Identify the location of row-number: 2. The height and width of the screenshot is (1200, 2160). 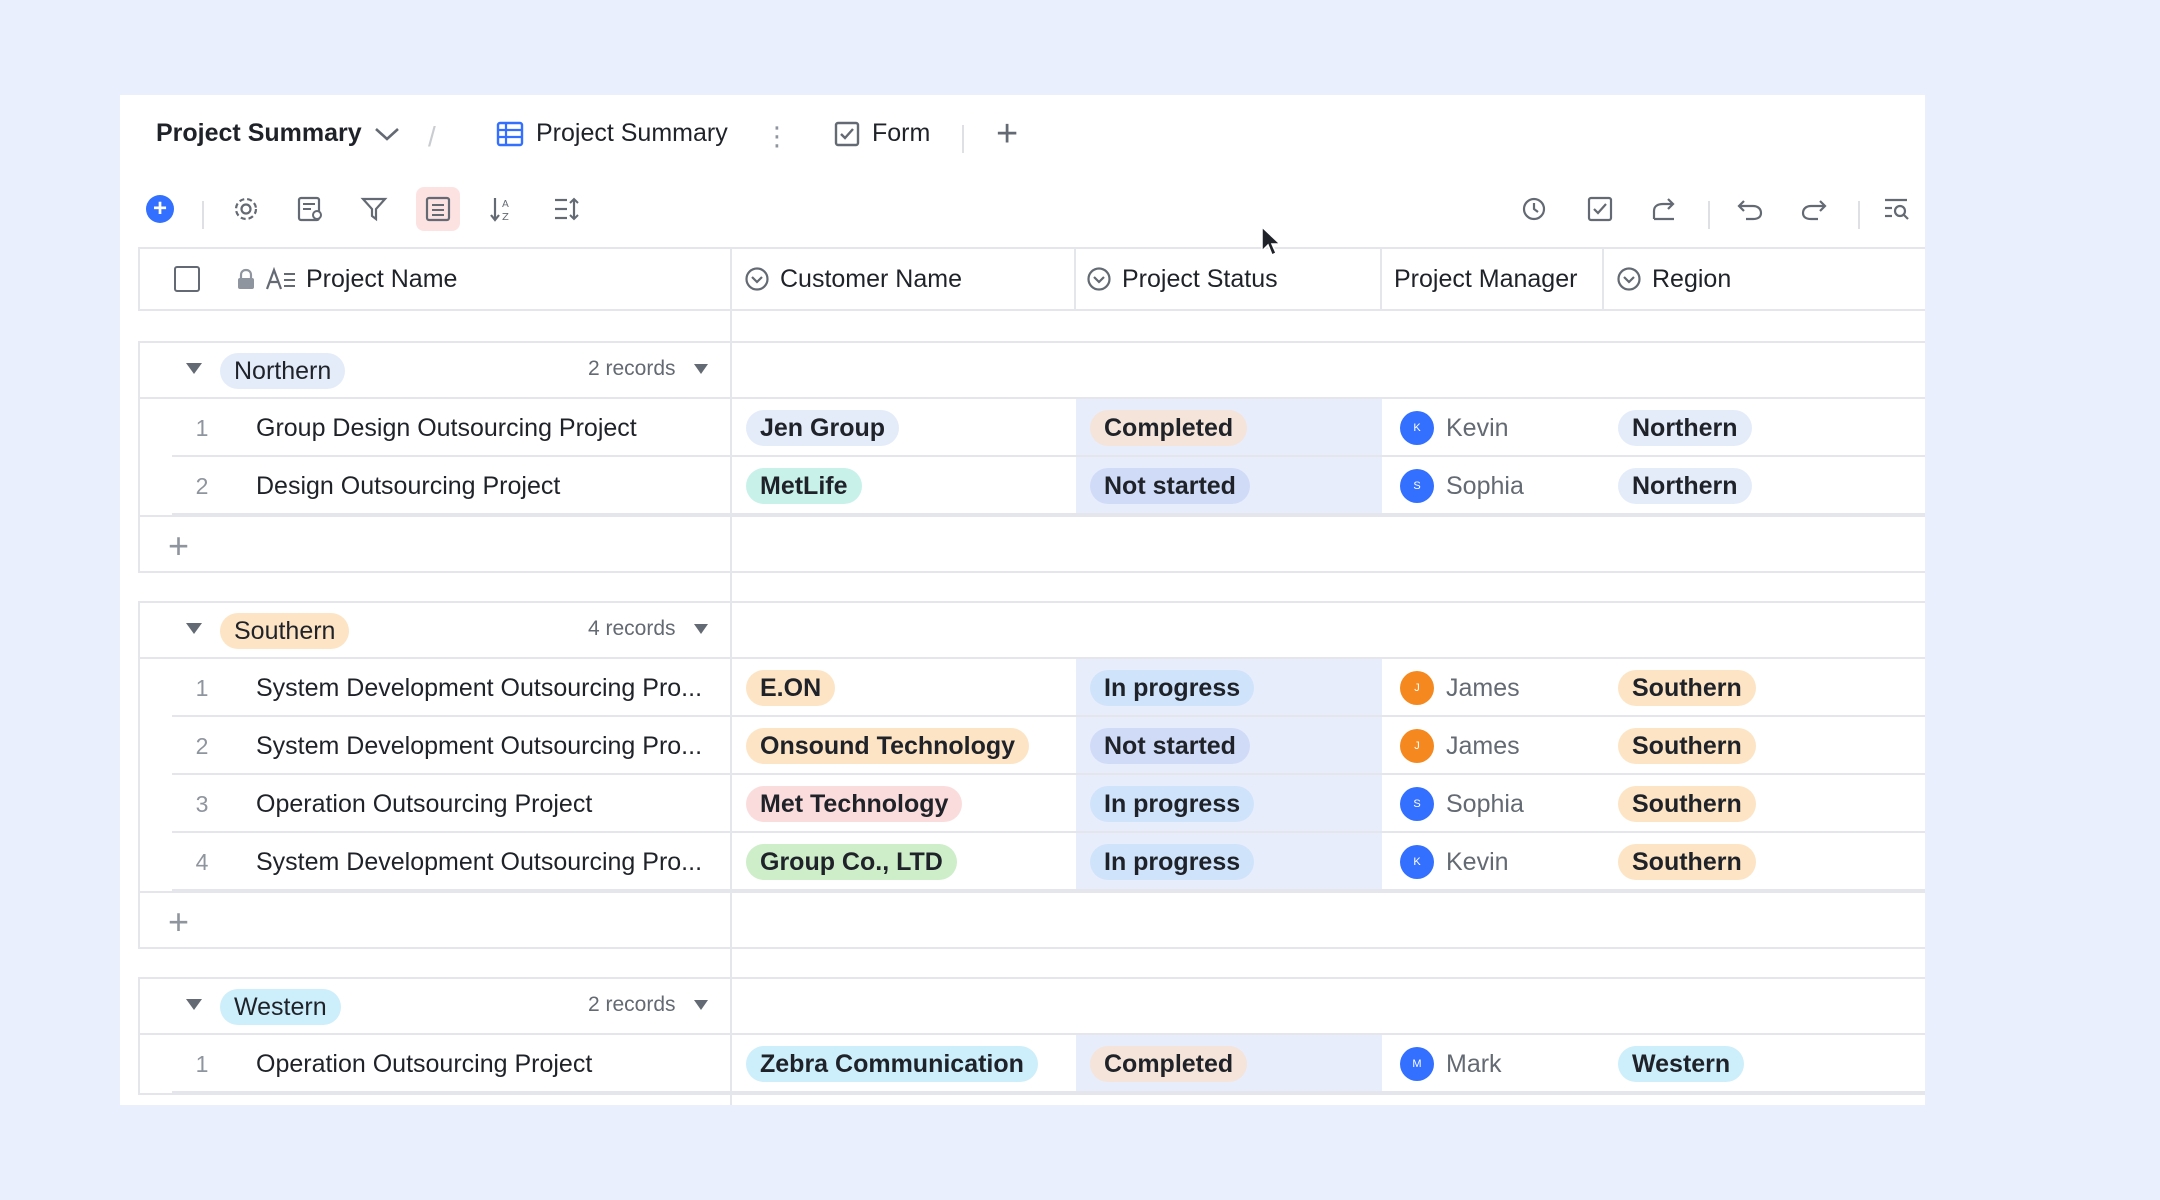
(202, 746).